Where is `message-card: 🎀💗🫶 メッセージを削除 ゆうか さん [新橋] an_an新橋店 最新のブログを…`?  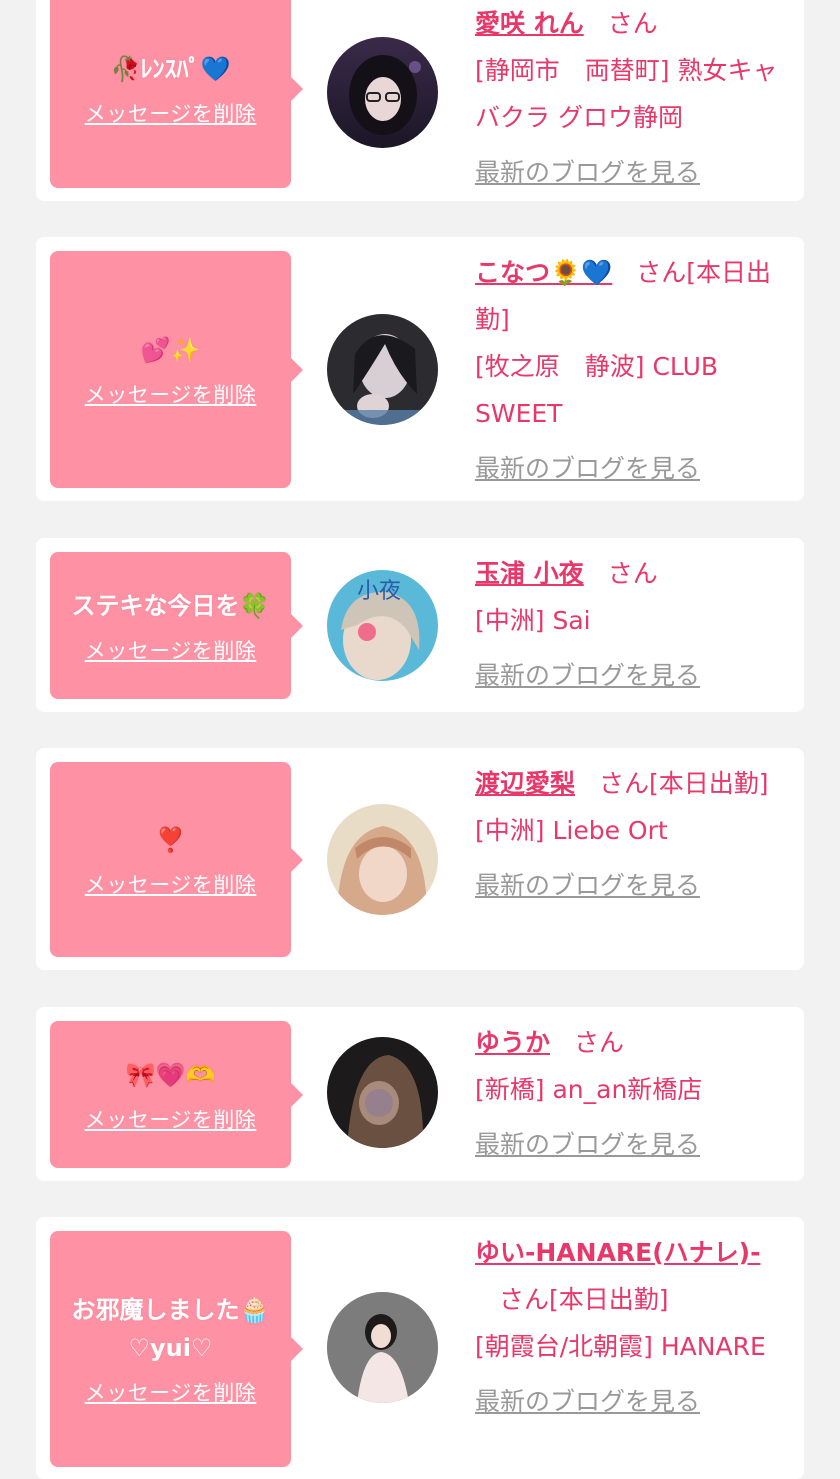 message-card: 🎀💗🫶 メッセージを削除 ゆうか さん [新橋] an_an新橋店 最新のブログを… is located at coordinates (420, 1094).